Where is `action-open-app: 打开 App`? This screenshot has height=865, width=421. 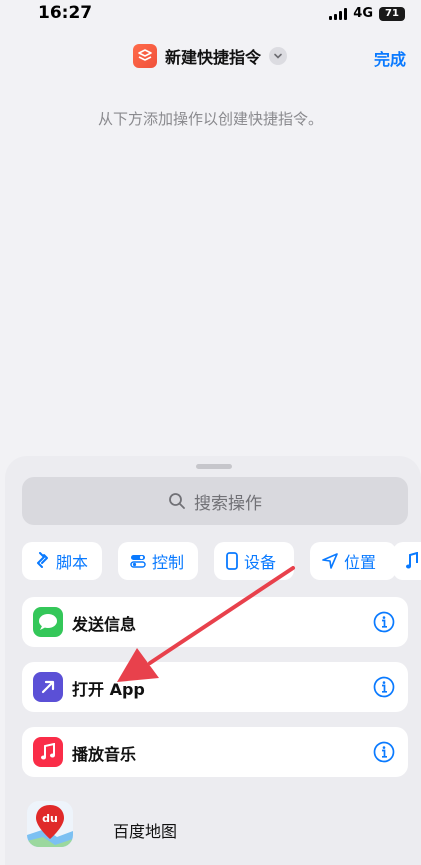 action-open-app: 打开 App is located at coordinates (215, 687).